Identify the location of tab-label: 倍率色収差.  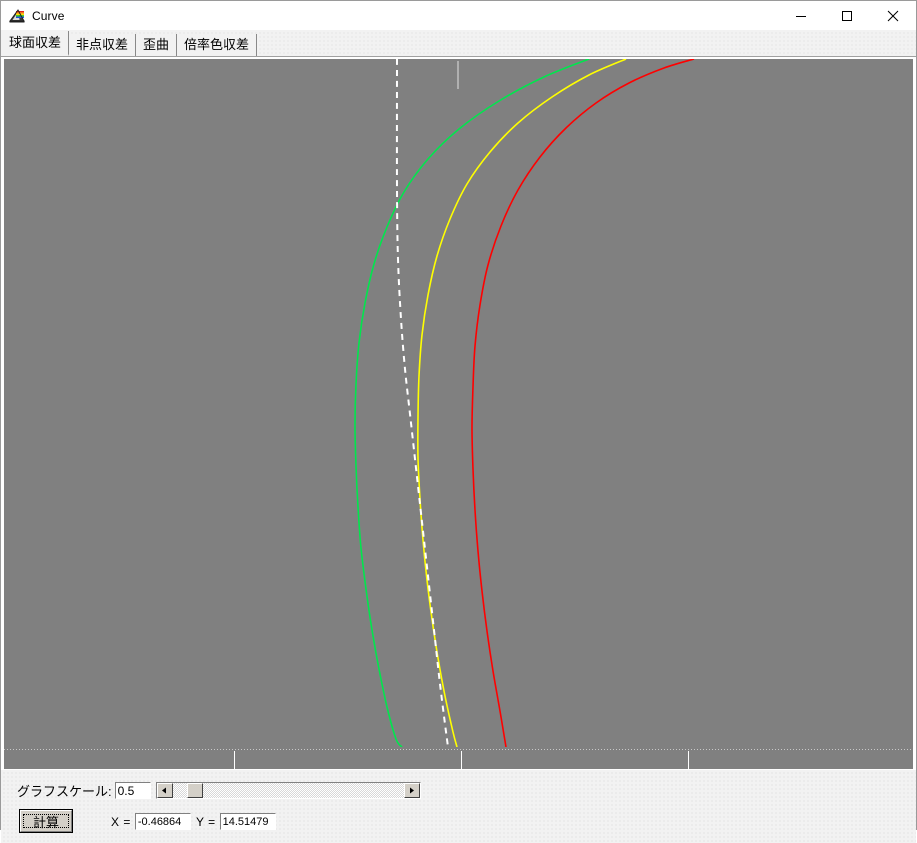
(217, 44).